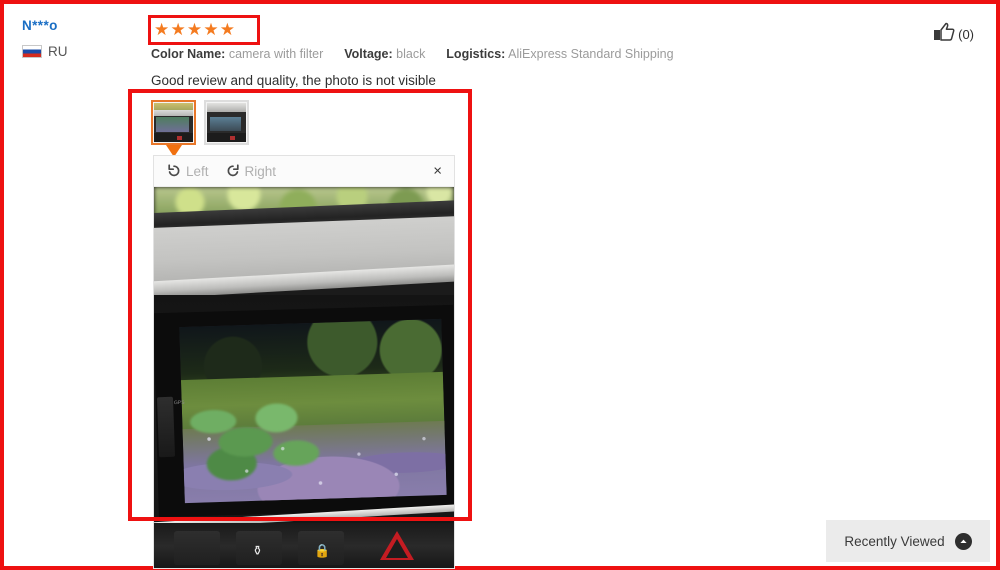 The height and width of the screenshot is (570, 1000). I want to click on recently-viewed-panel: Recently Viewed, so click(908, 541).